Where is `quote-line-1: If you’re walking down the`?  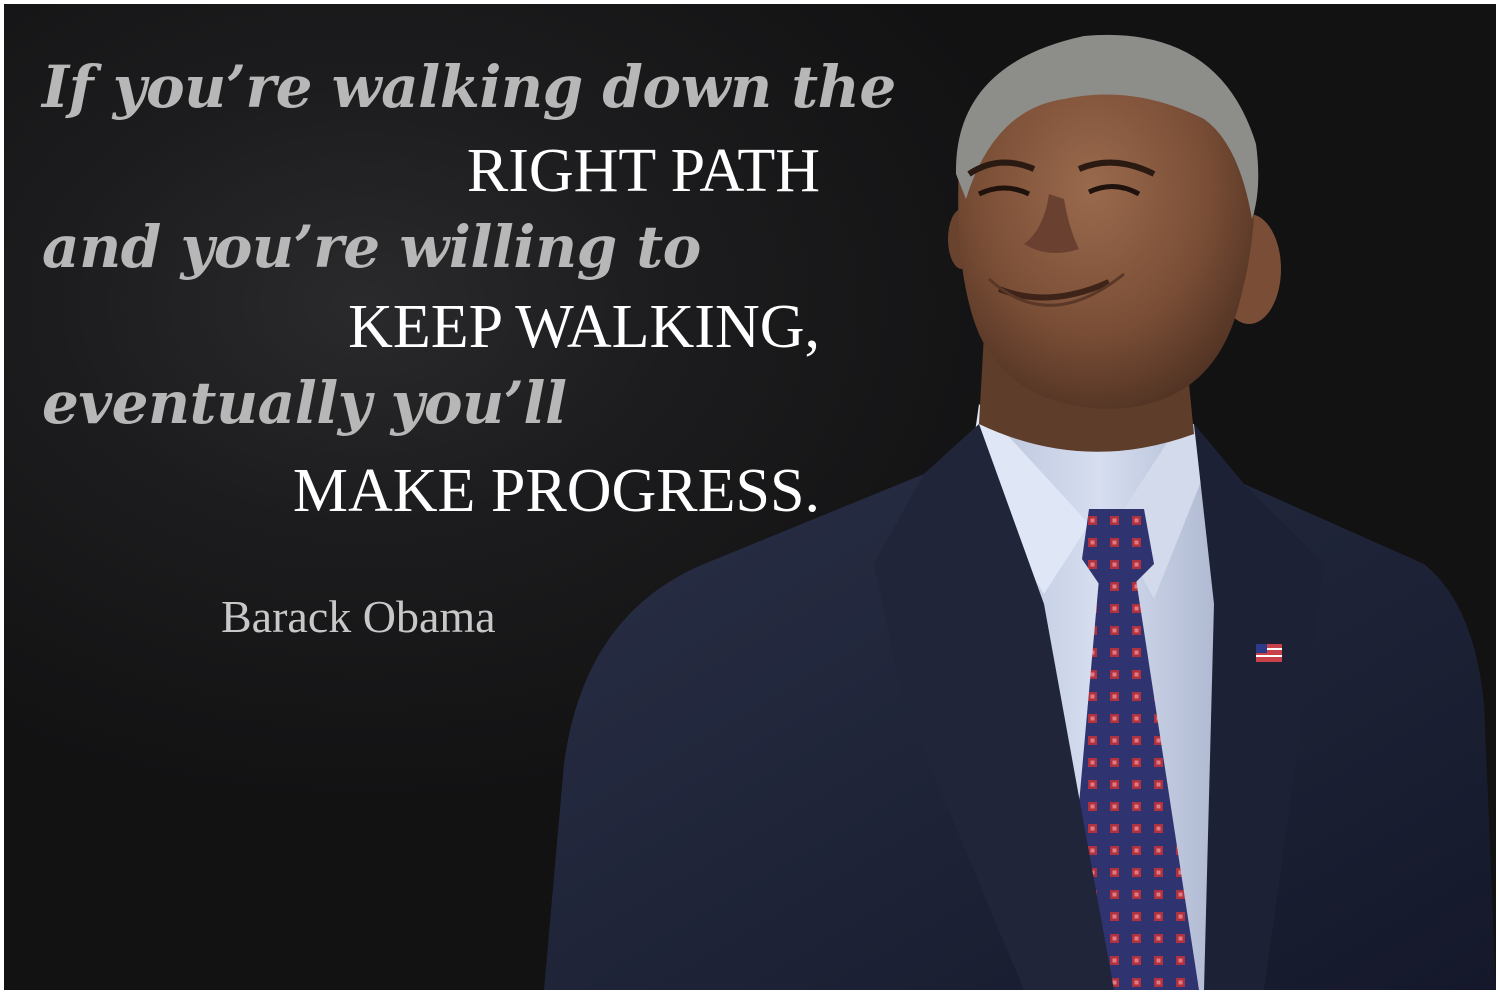 quote-line-1: If you’re walking down the is located at coordinates (469, 87).